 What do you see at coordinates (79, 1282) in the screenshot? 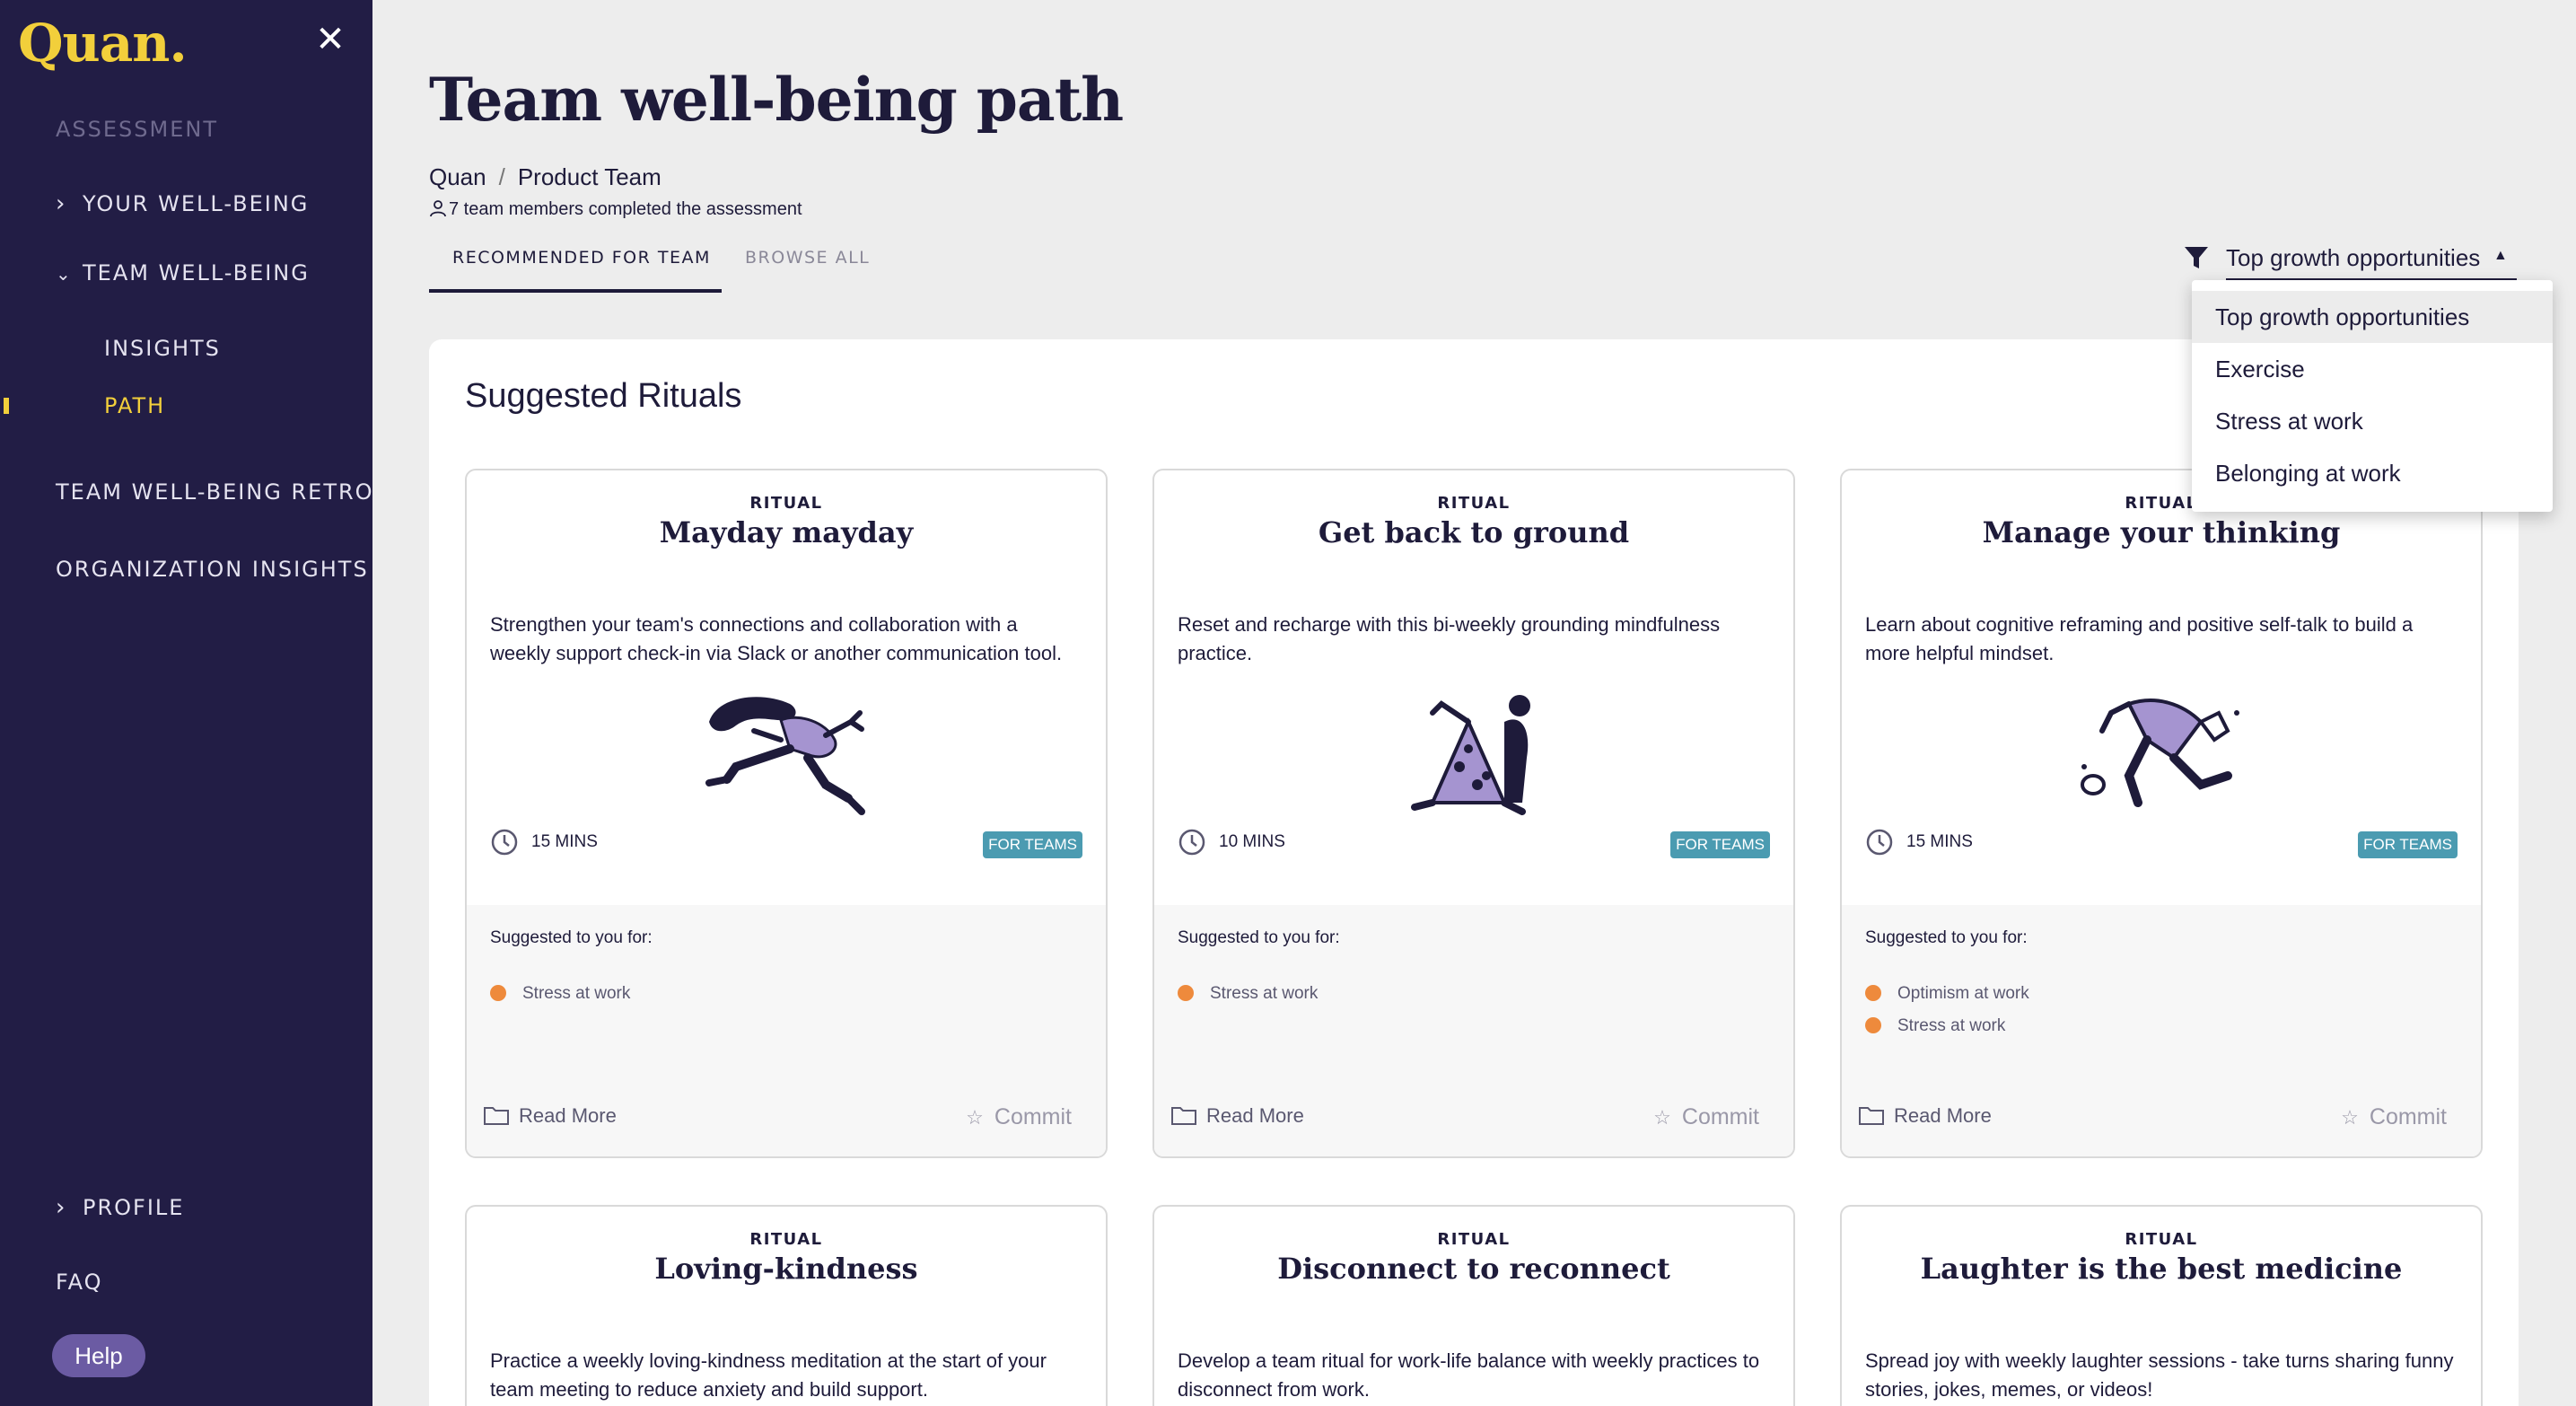
I see `nav-faq: FAQ` at bounding box center [79, 1282].